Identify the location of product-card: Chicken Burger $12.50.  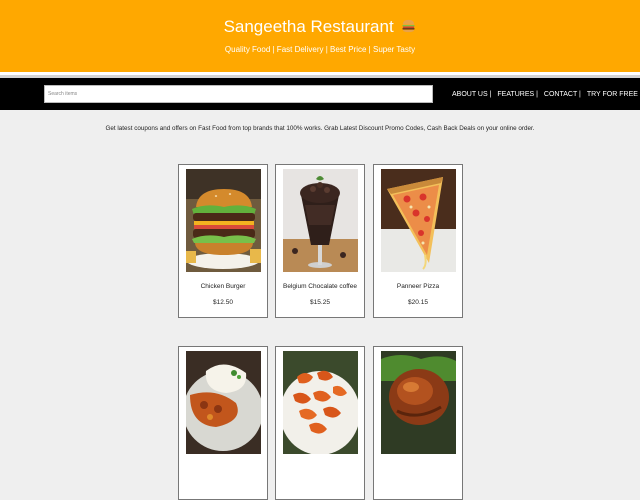
(223, 241).